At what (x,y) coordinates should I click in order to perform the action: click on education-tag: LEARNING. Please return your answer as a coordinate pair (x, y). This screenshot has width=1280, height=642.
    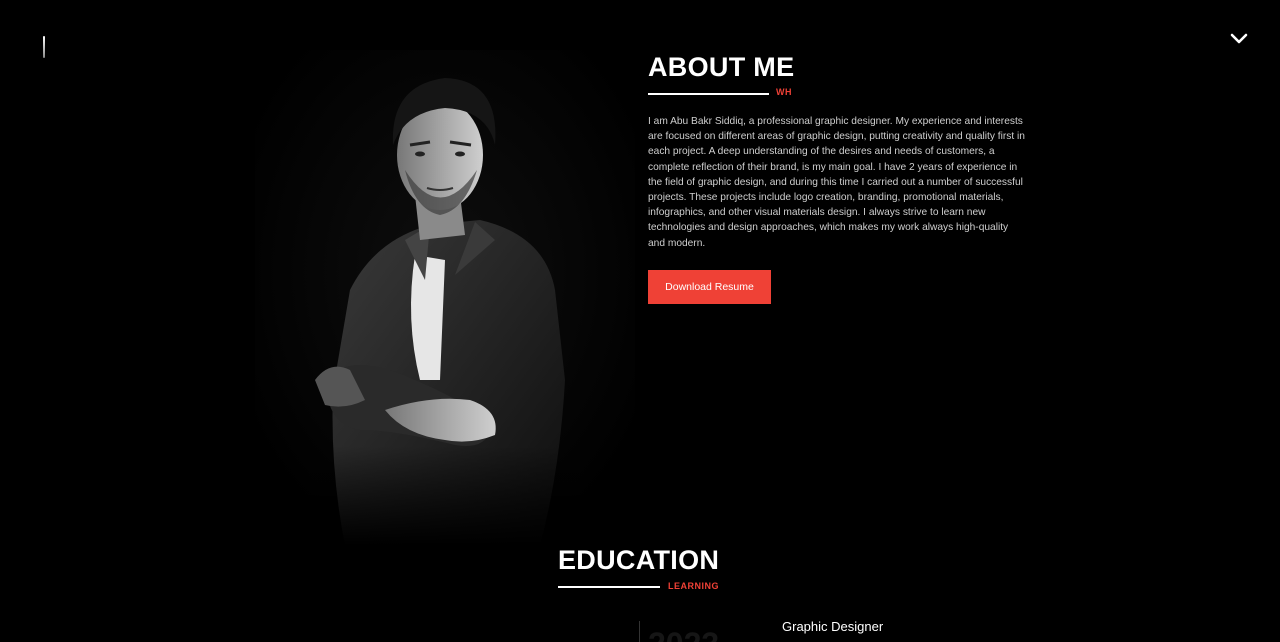
    Looking at the image, I should click on (693, 586).